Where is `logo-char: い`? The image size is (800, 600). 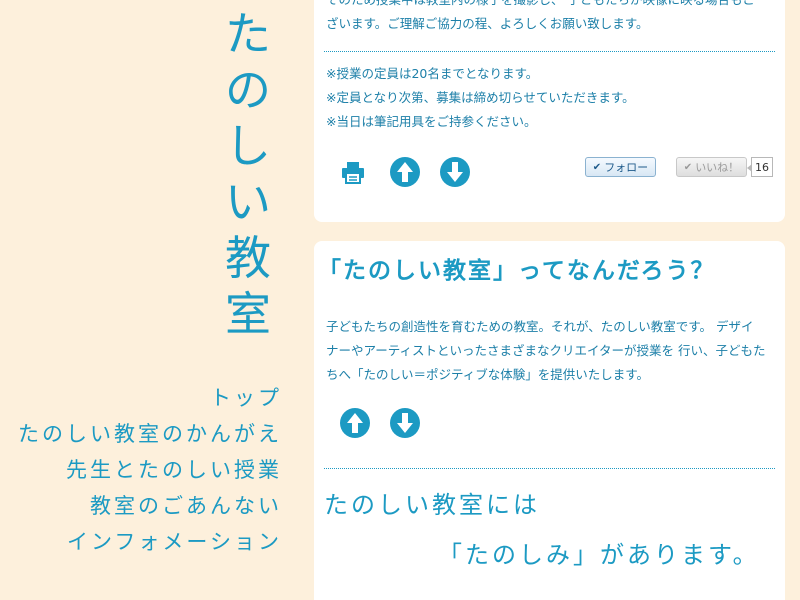 logo-char: い is located at coordinates (248, 202).